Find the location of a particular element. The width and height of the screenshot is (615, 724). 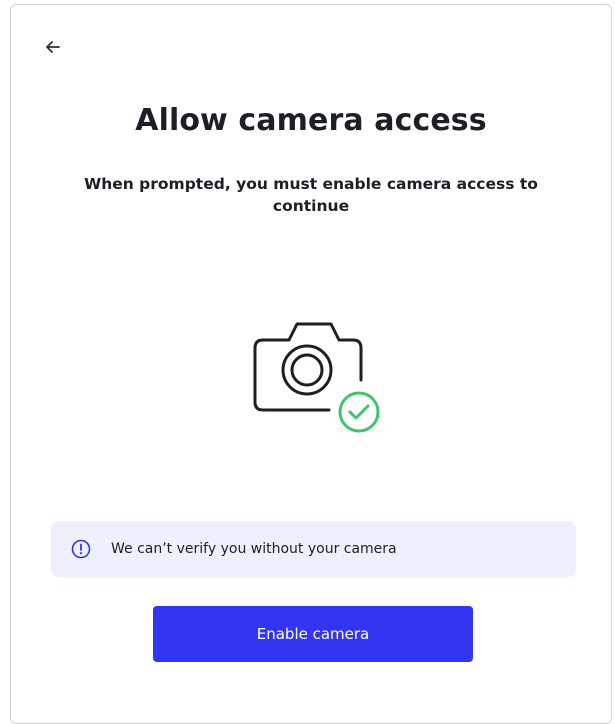

arrow-left-icon is located at coordinates (53, 47).